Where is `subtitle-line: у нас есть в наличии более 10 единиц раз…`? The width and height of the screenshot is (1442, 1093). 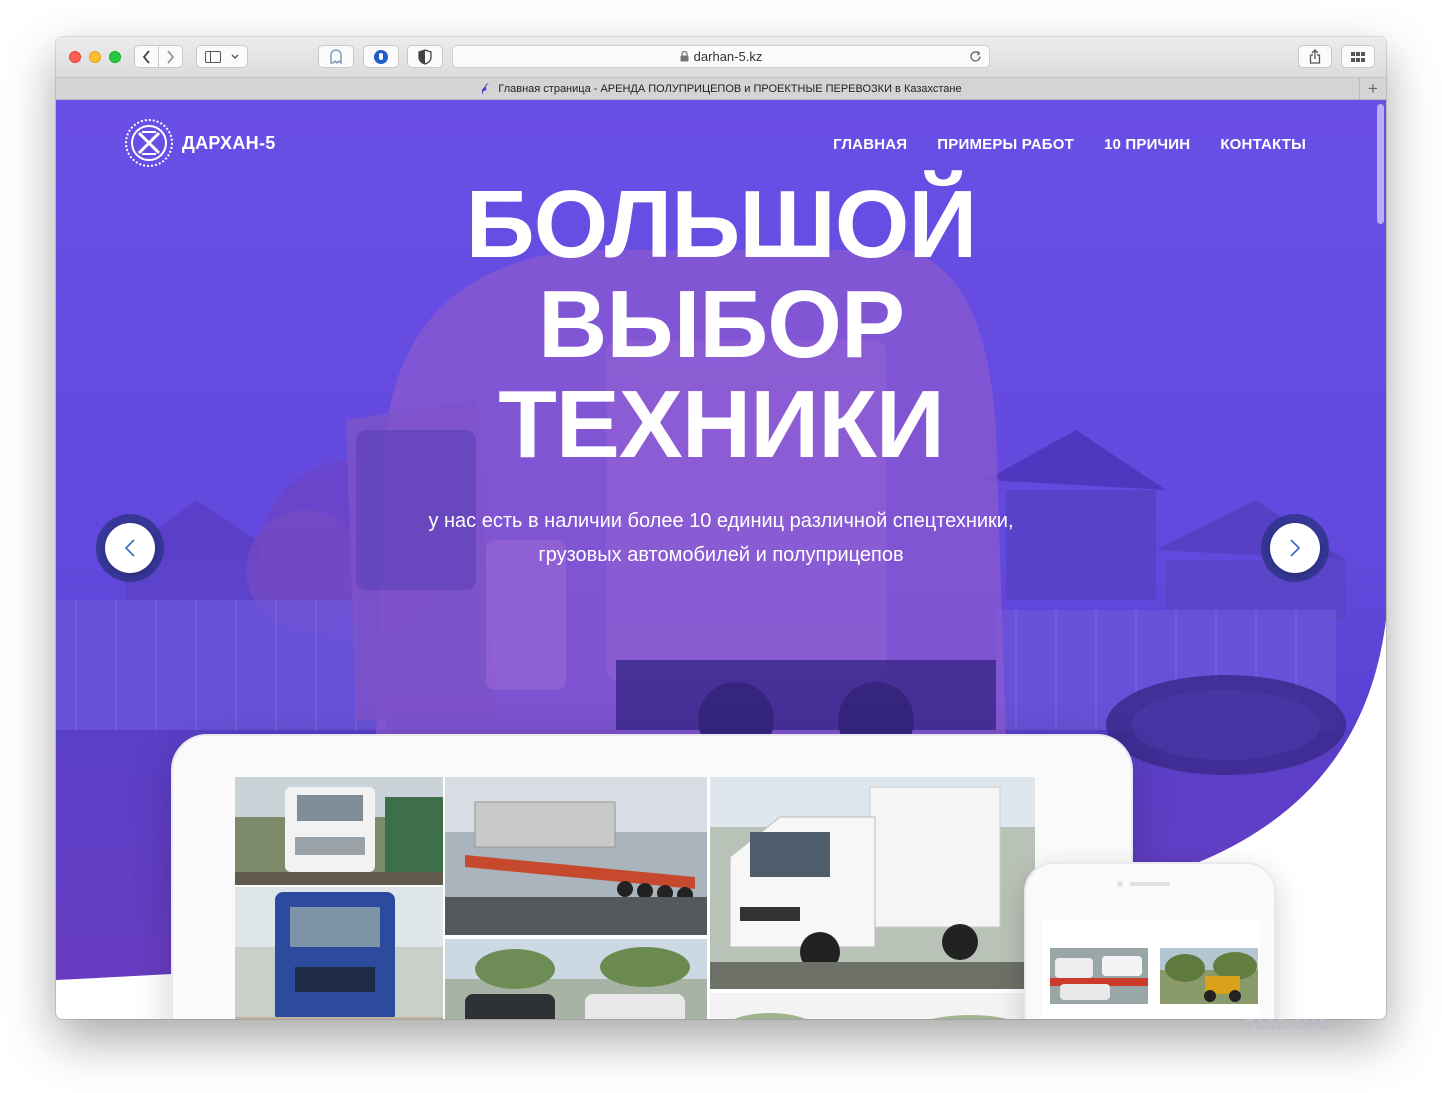
subtitle-line: у нас есть в наличии более 10 единиц раз… is located at coordinates (721, 521).